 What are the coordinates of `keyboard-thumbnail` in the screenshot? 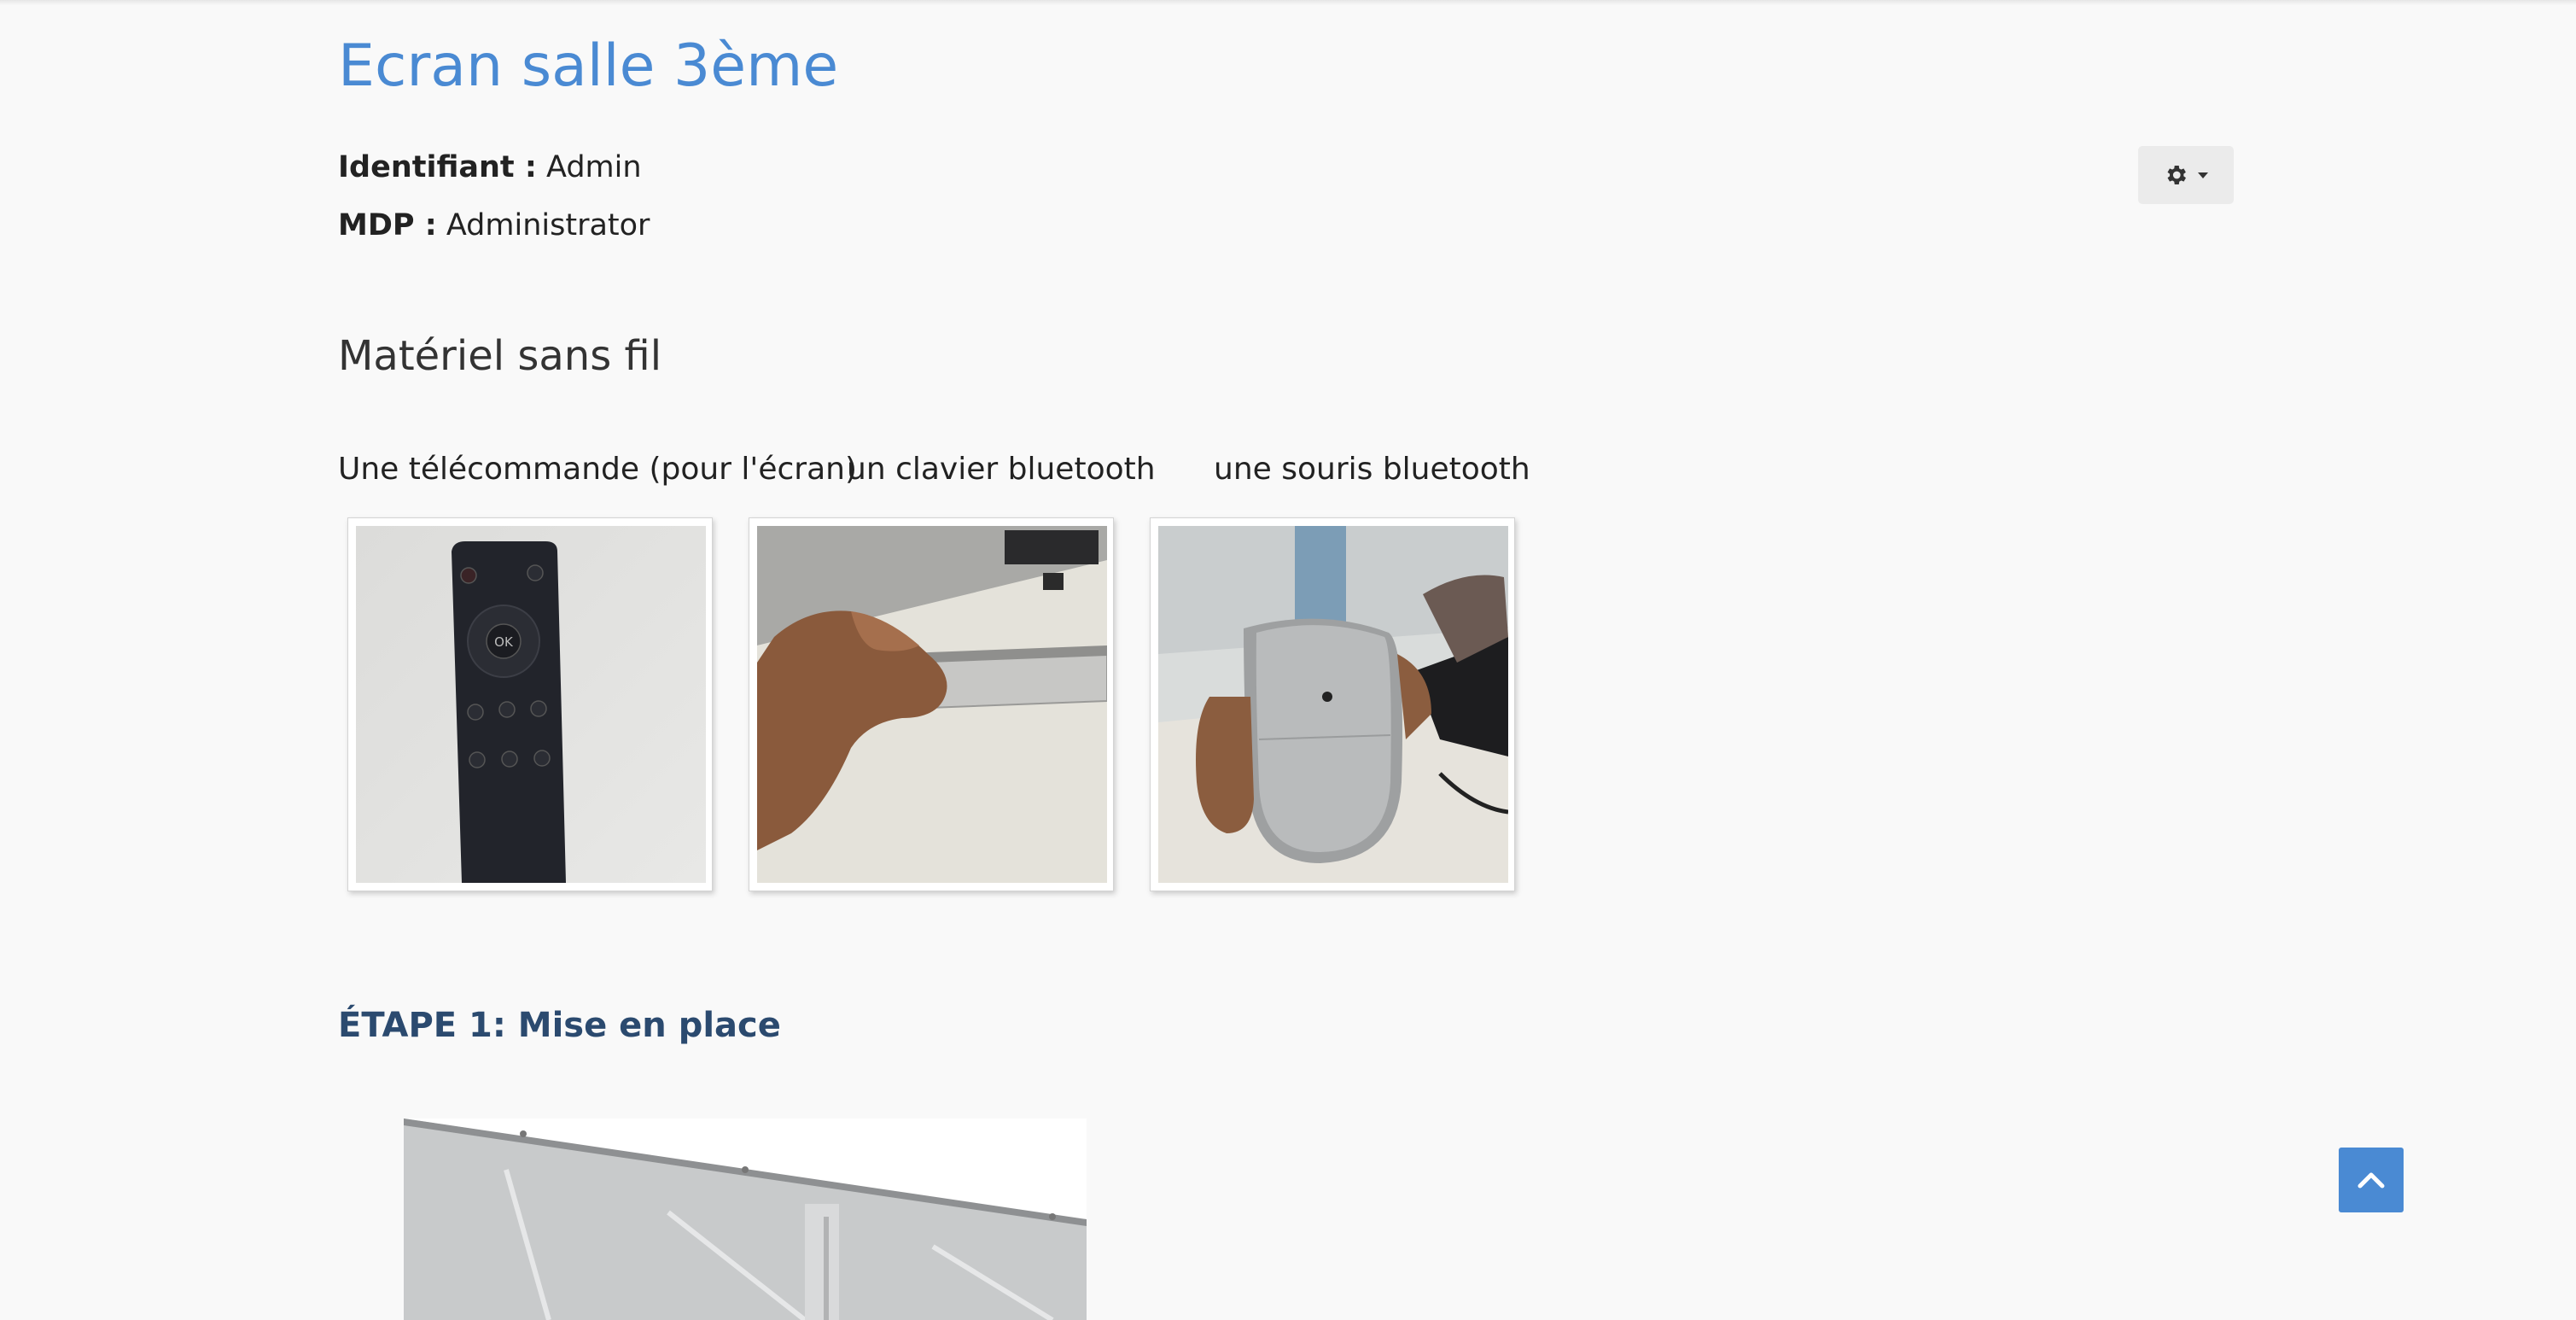 It's located at (931, 704).